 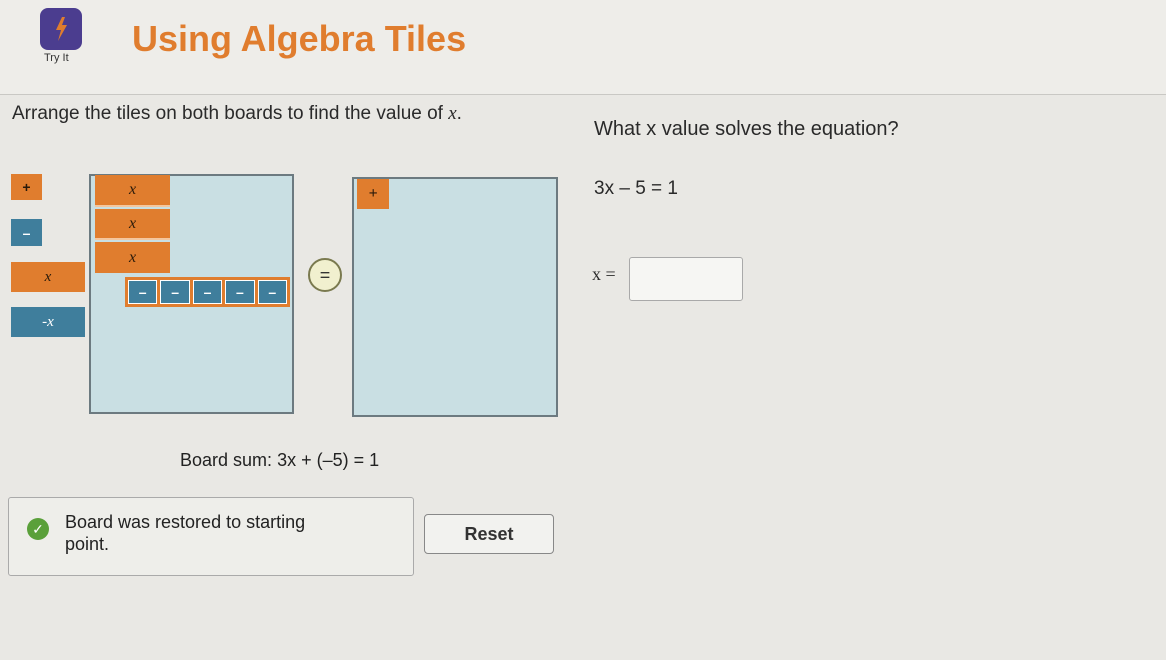 I want to click on check-circle-icon: ✓, so click(x=38, y=529).